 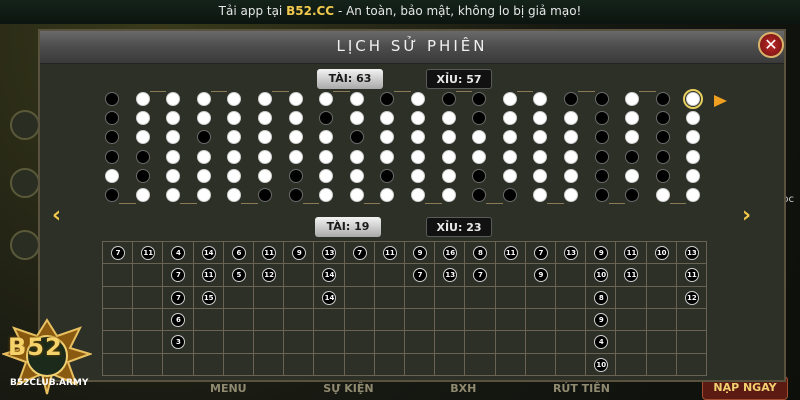 What do you see at coordinates (25, 183) in the screenshot?
I see `side-chat-button` at bounding box center [25, 183].